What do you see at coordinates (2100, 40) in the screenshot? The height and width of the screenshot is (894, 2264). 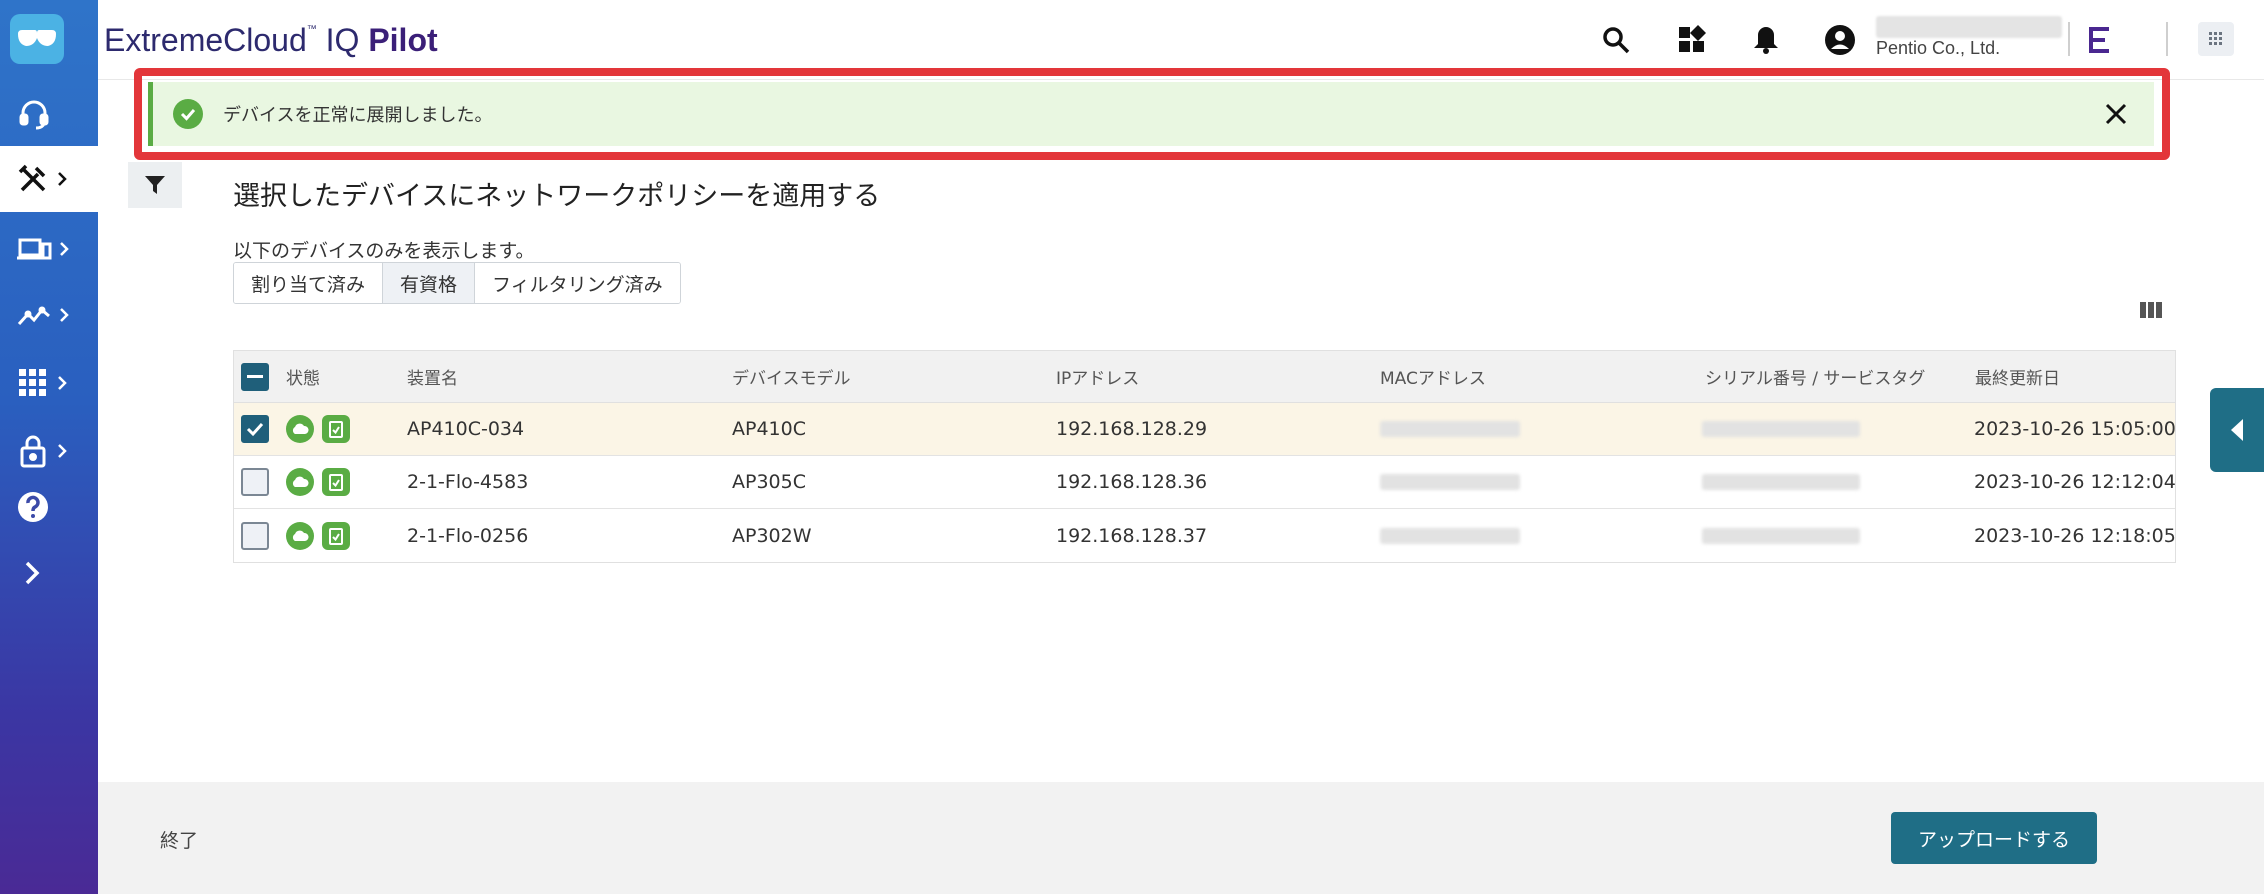 I see `extreme-logo-icon` at bounding box center [2100, 40].